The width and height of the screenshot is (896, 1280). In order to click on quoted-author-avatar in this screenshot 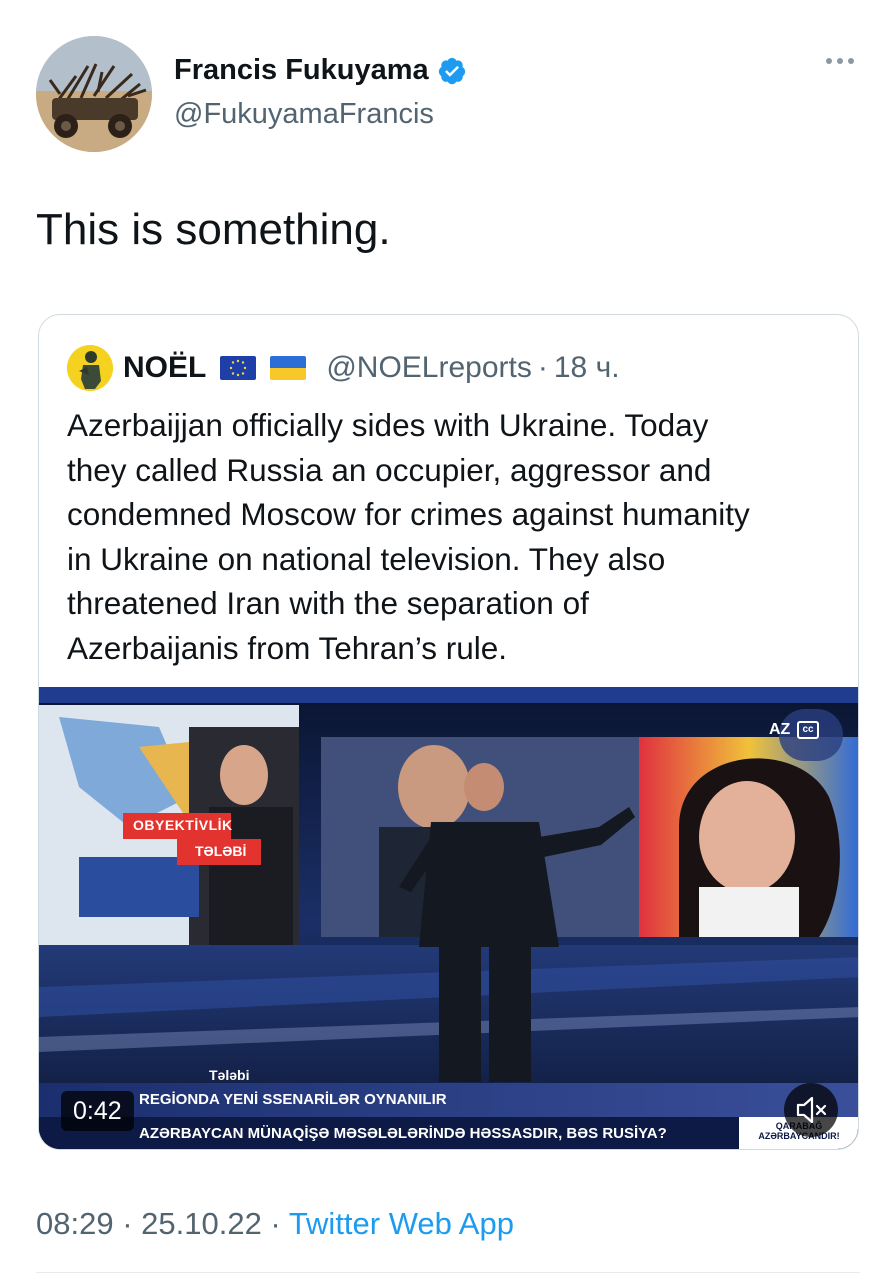, I will do `click(90, 368)`.